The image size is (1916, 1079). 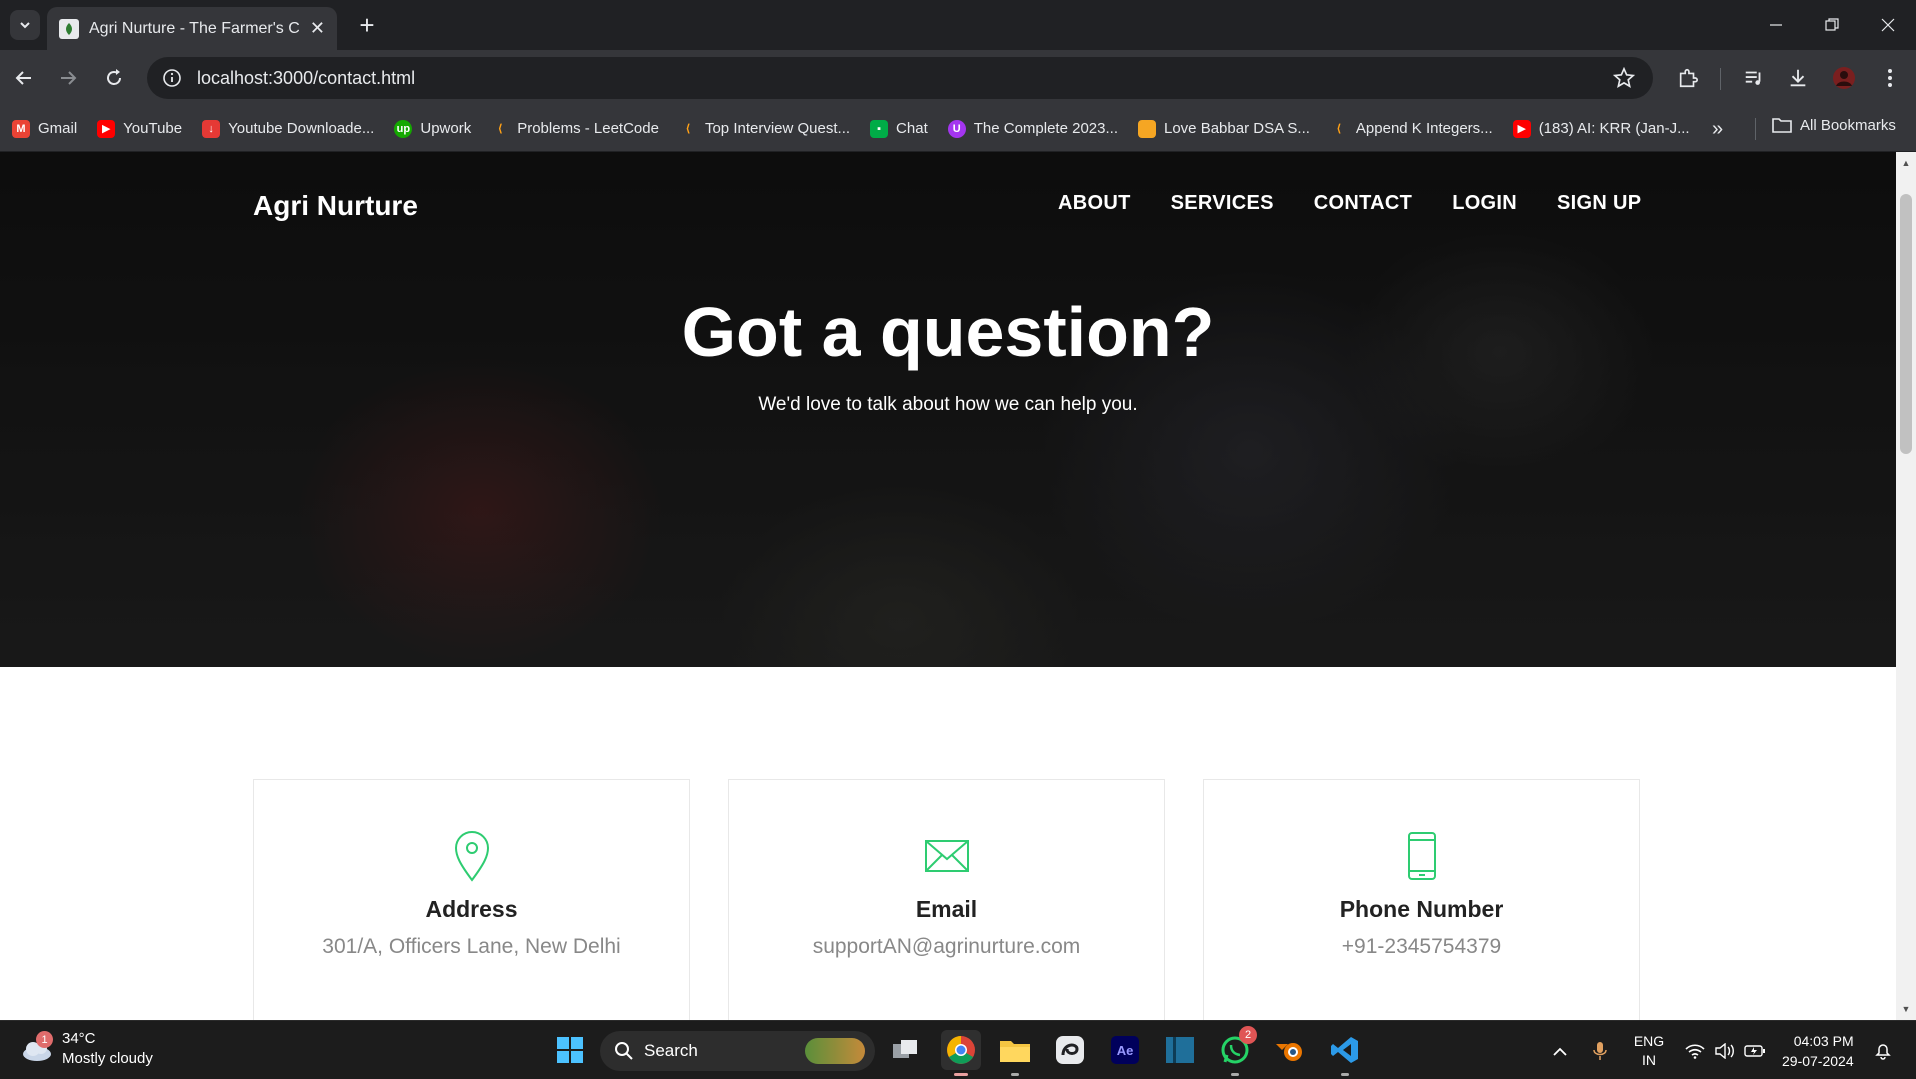 I want to click on back-button, so click(x=24, y=78).